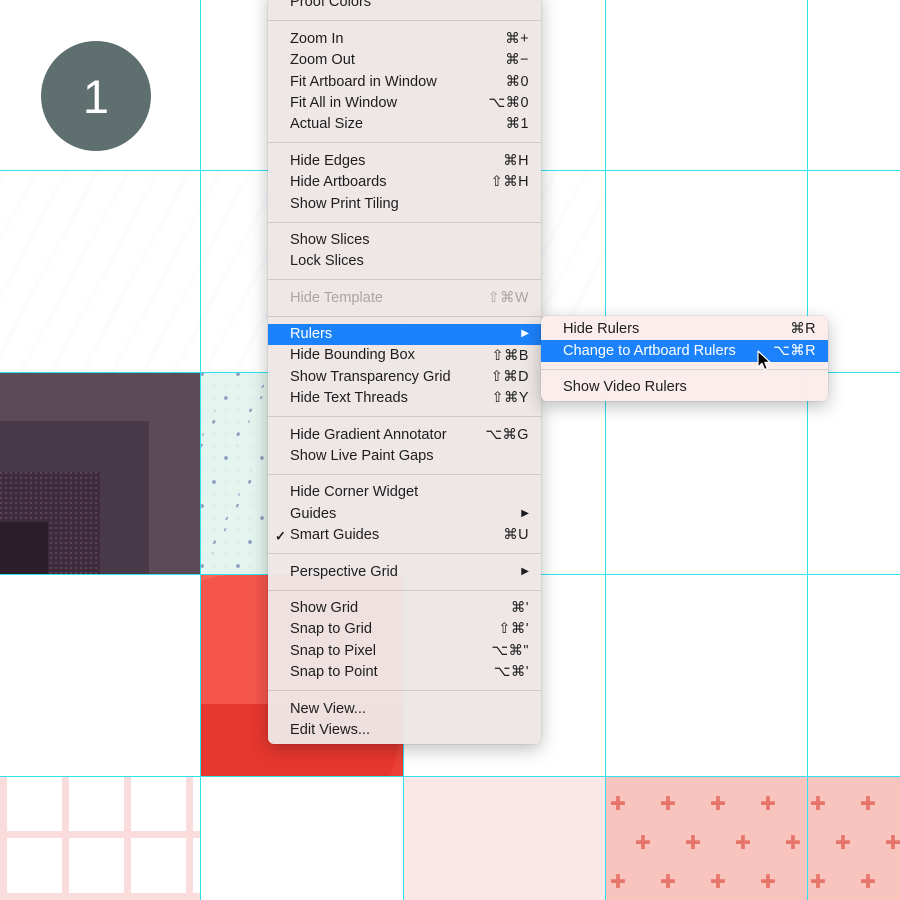 The image size is (900, 900). What do you see at coordinates (328, 160) in the screenshot?
I see `view-menu-item-label: Hide Edges` at bounding box center [328, 160].